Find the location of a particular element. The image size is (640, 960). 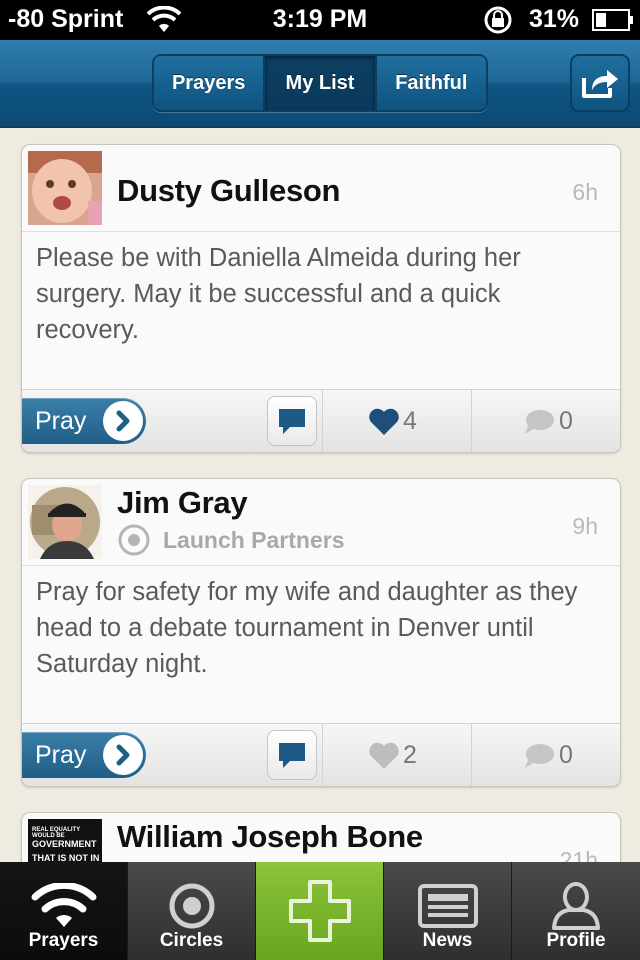

list-filter-segmented-control: Prayers My List Faithful is located at coordinates (320, 83).